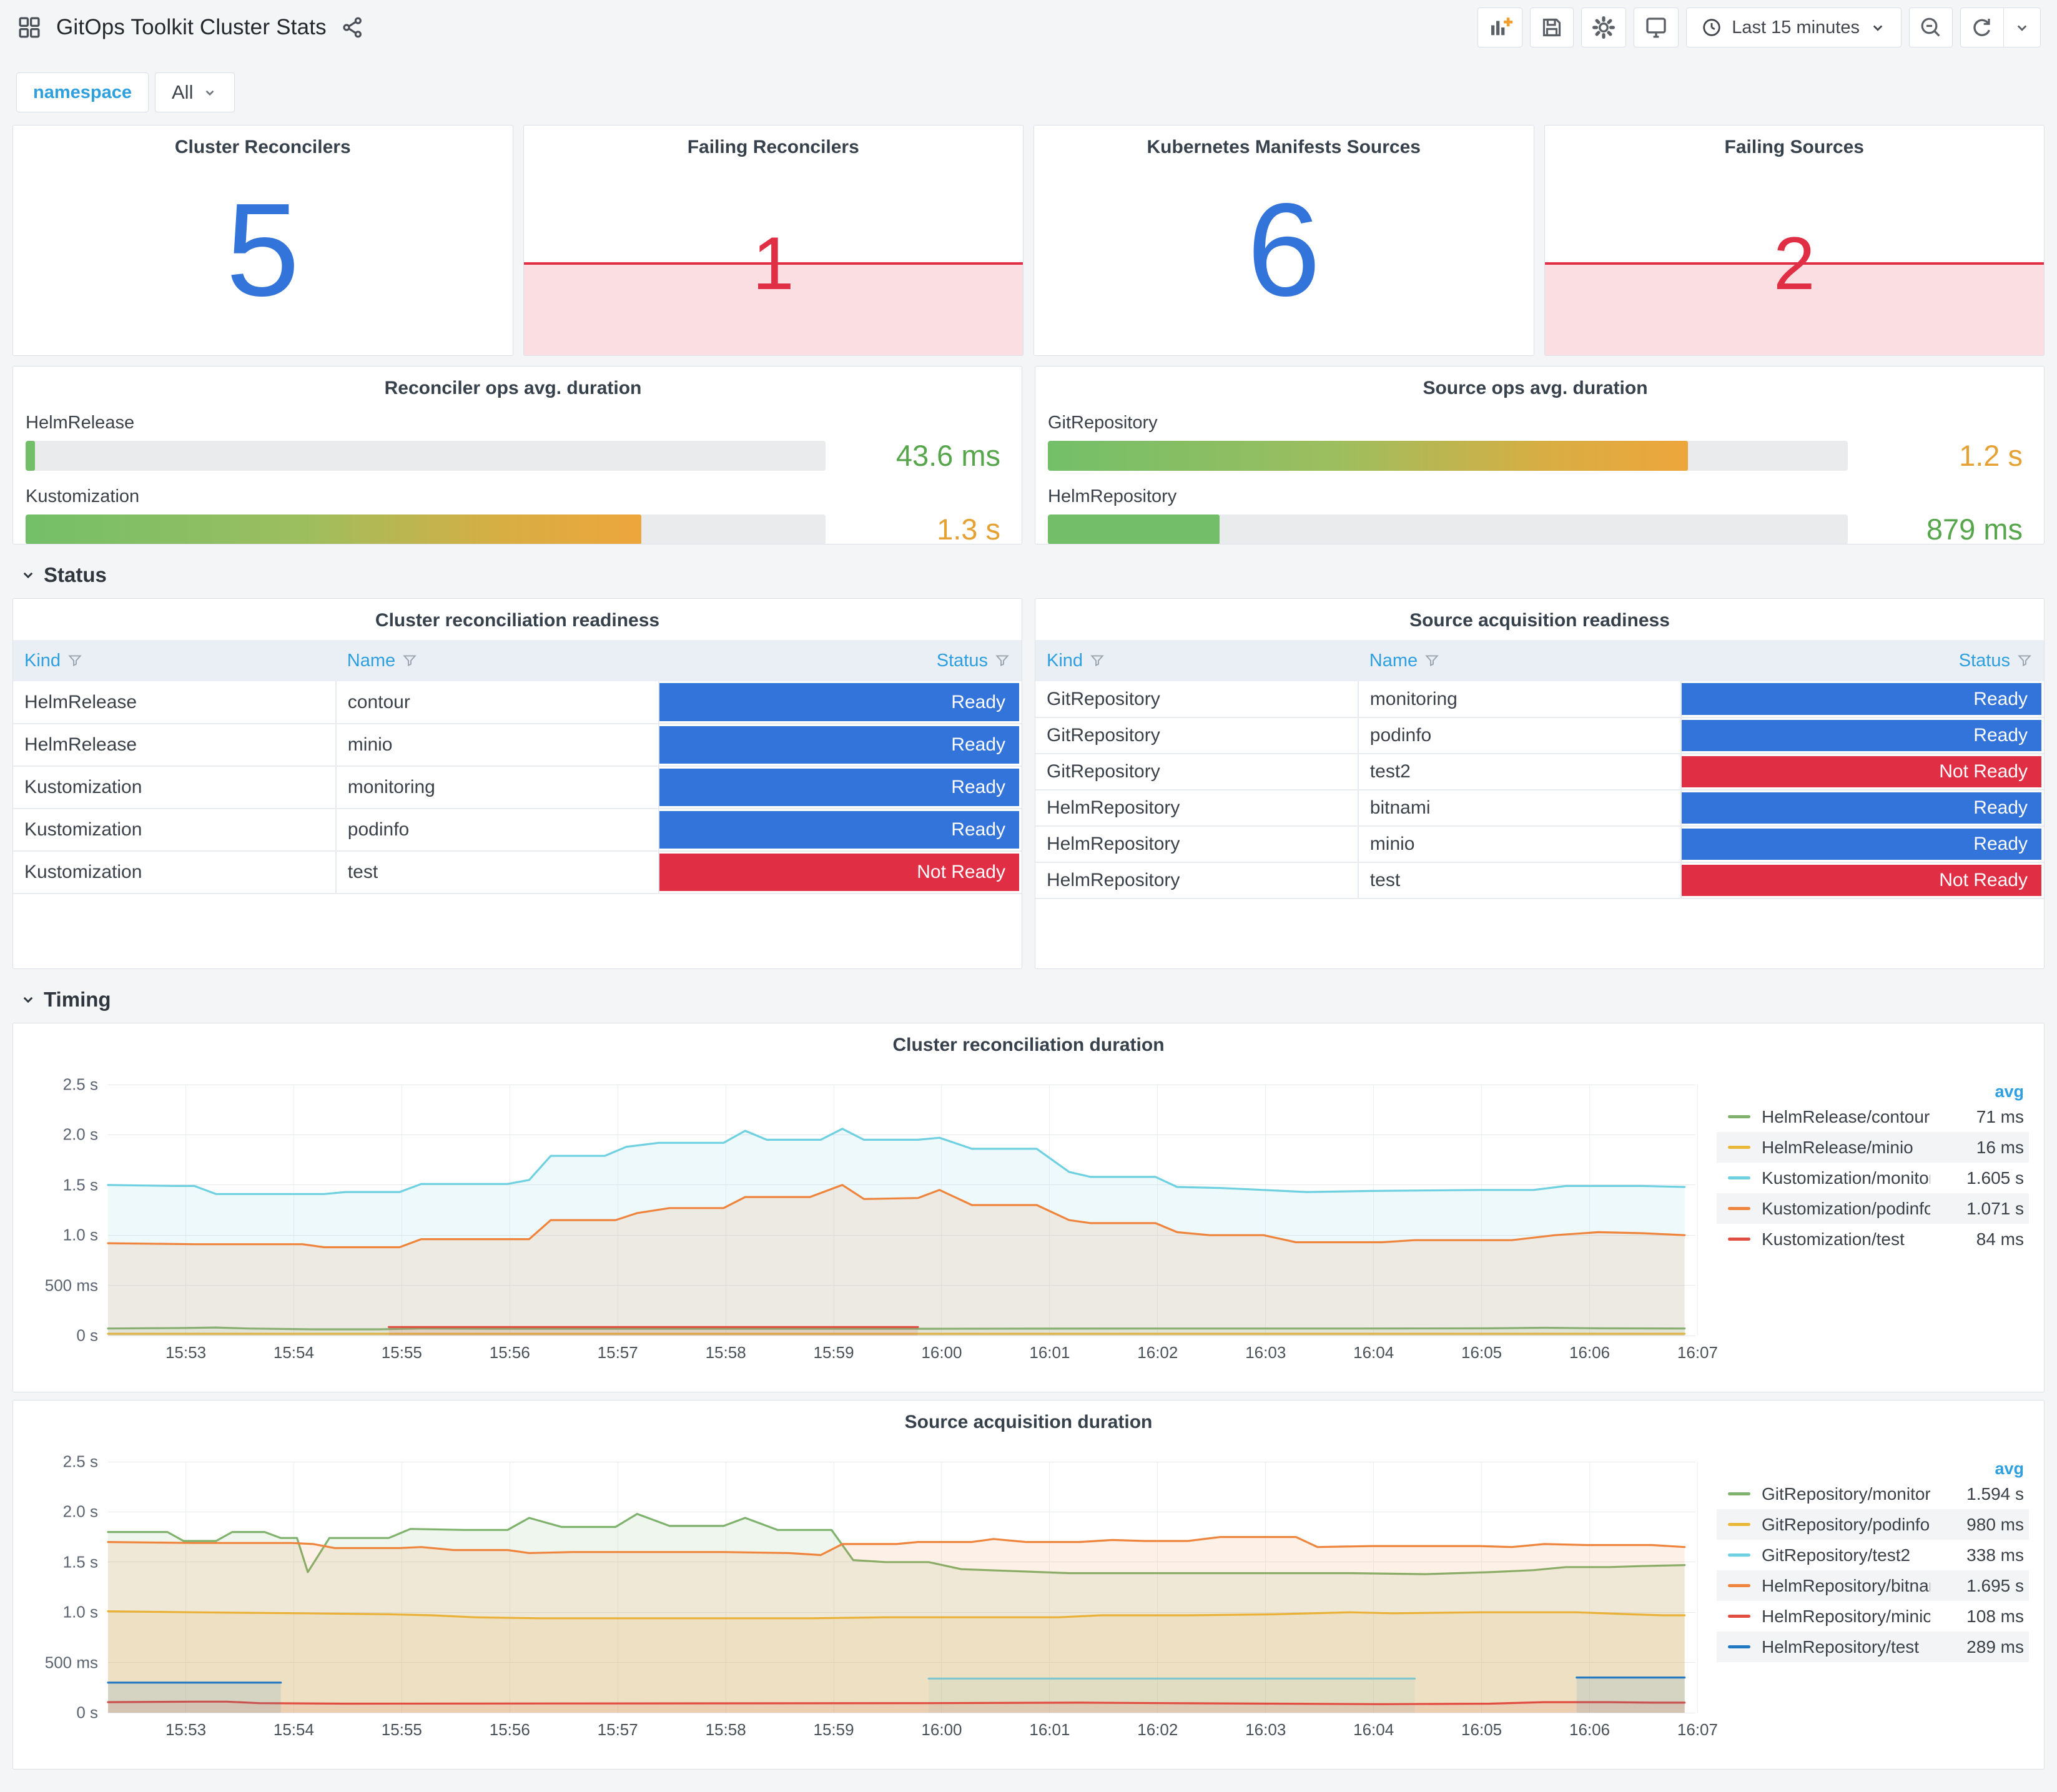 The height and width of the screenshot is (1792, 2057). What do you see at coordinates (1448, 455) in the screenshot?
I see `gauge-track` at bounding box center [1448, 455].